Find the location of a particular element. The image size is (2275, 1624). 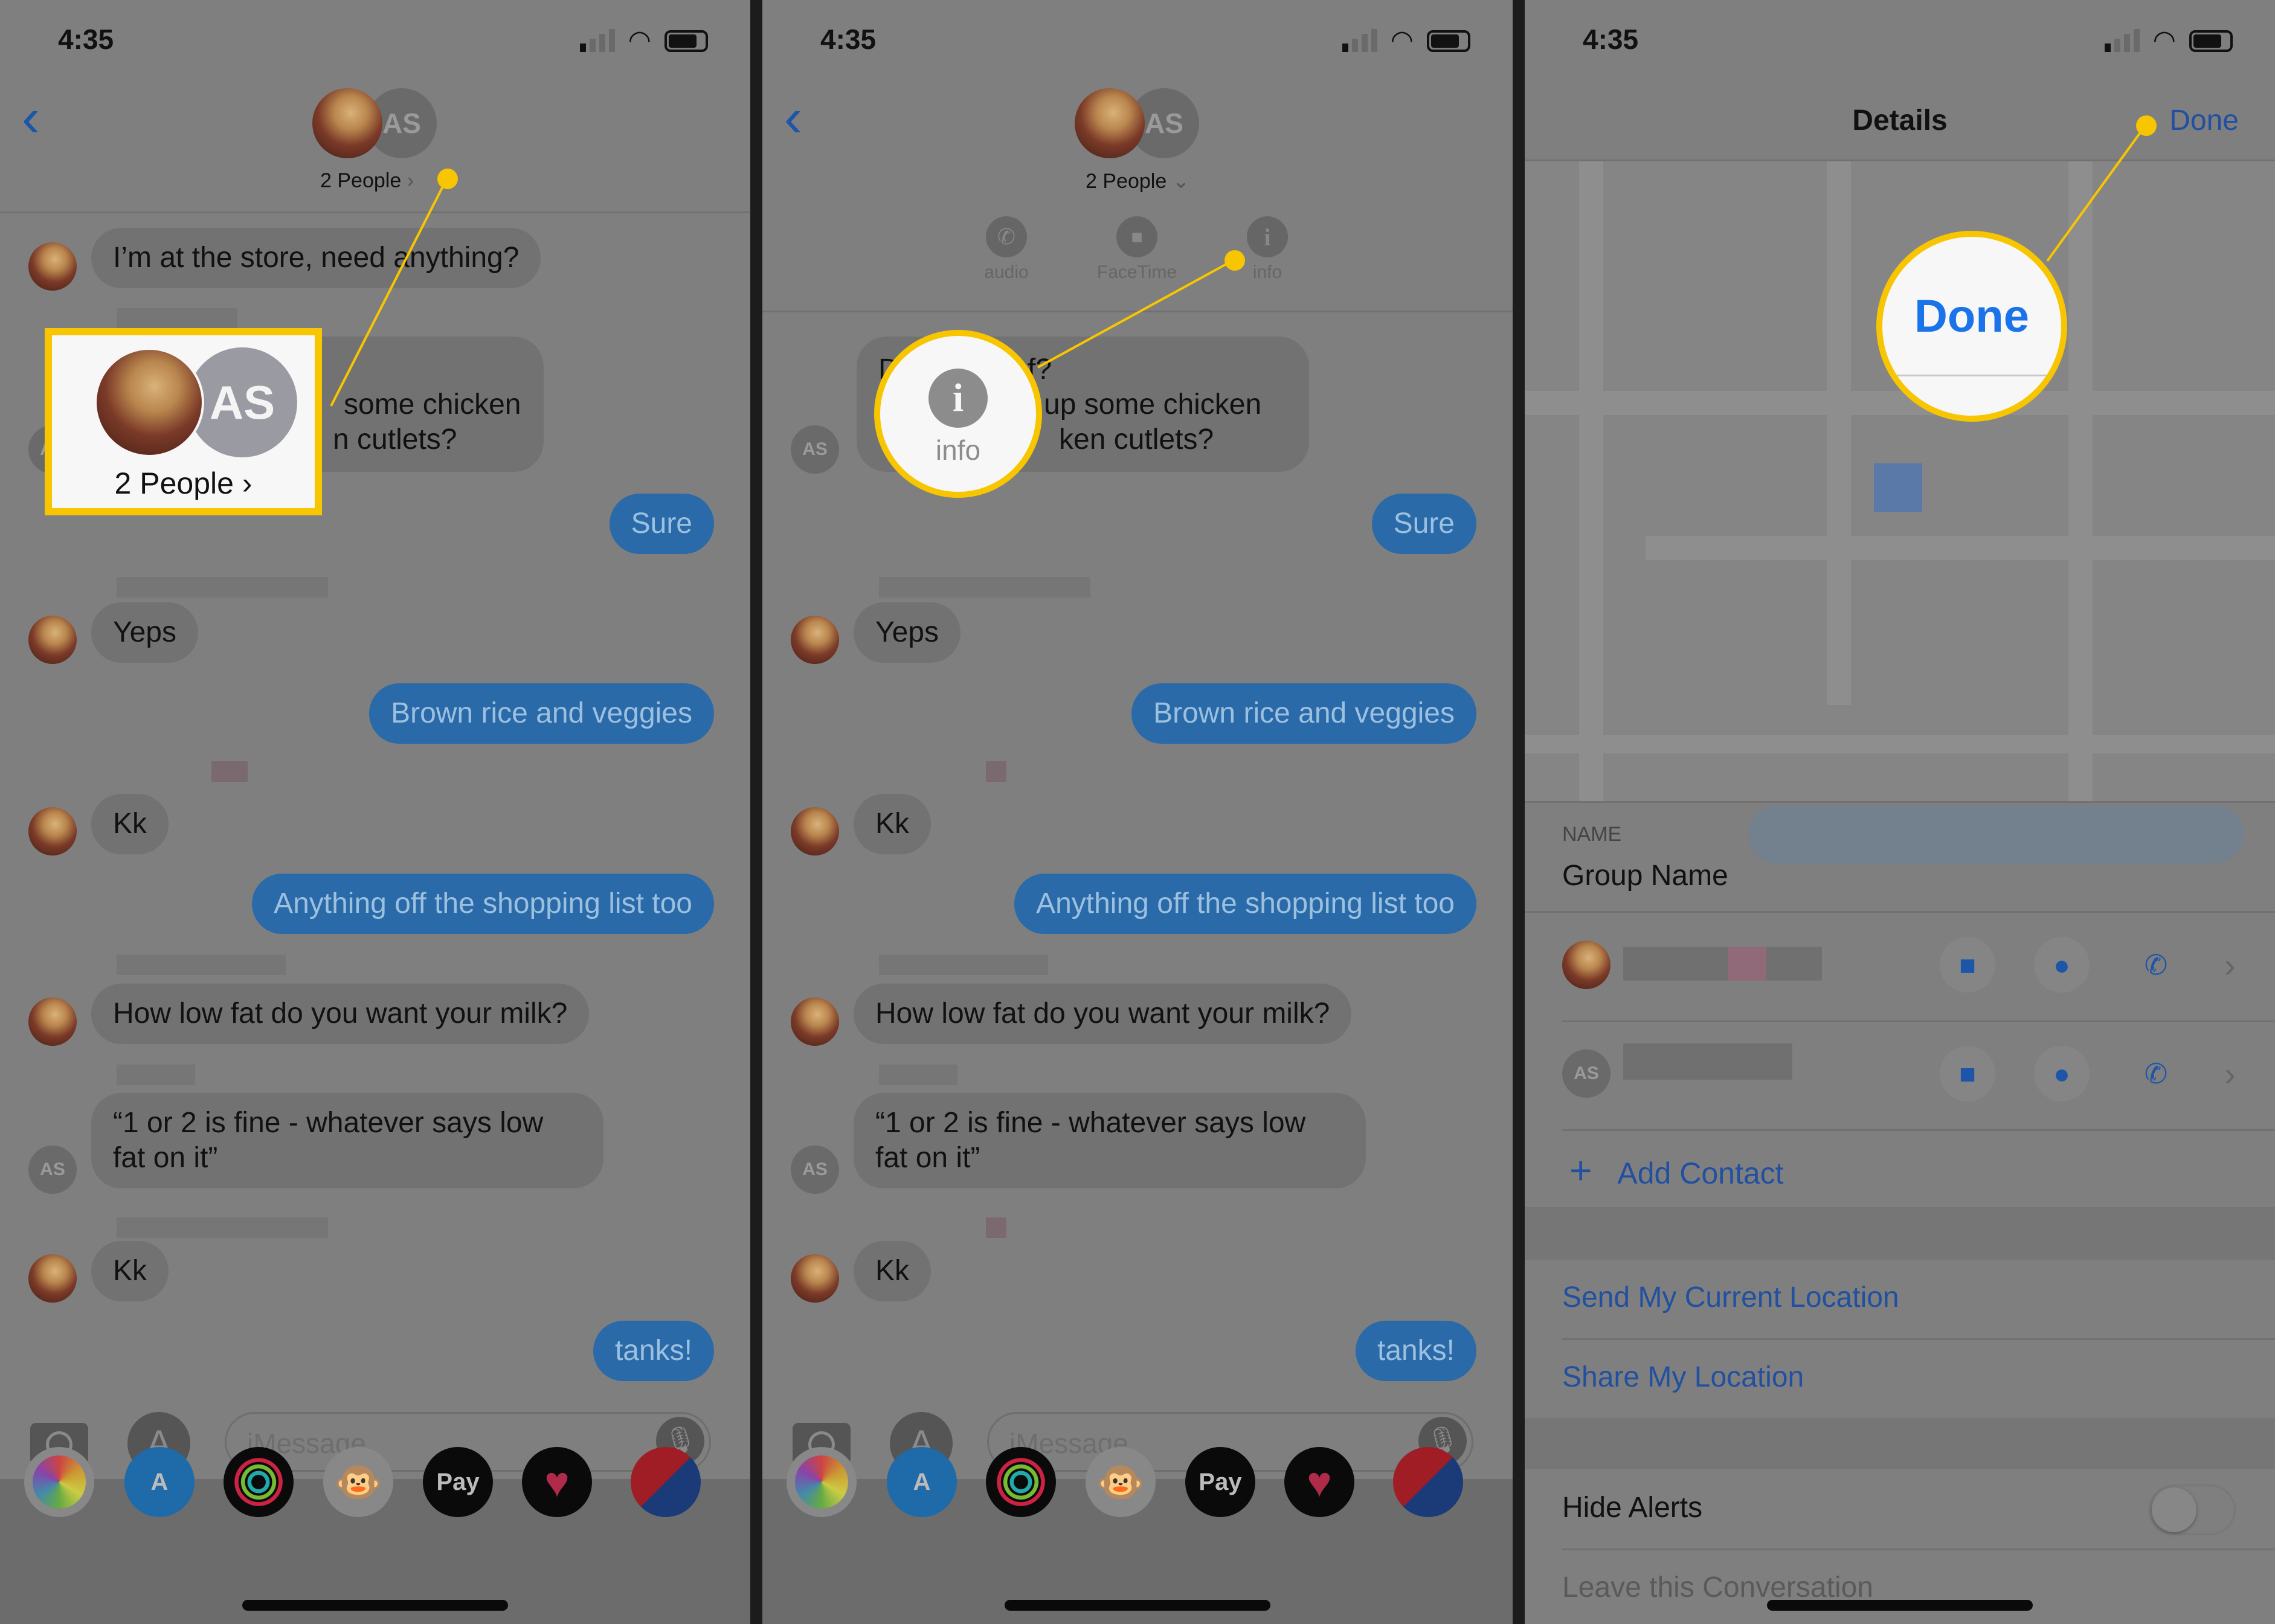

leave-conversation-button: Leave this Conversation is located at coordinates (1717, 1587).